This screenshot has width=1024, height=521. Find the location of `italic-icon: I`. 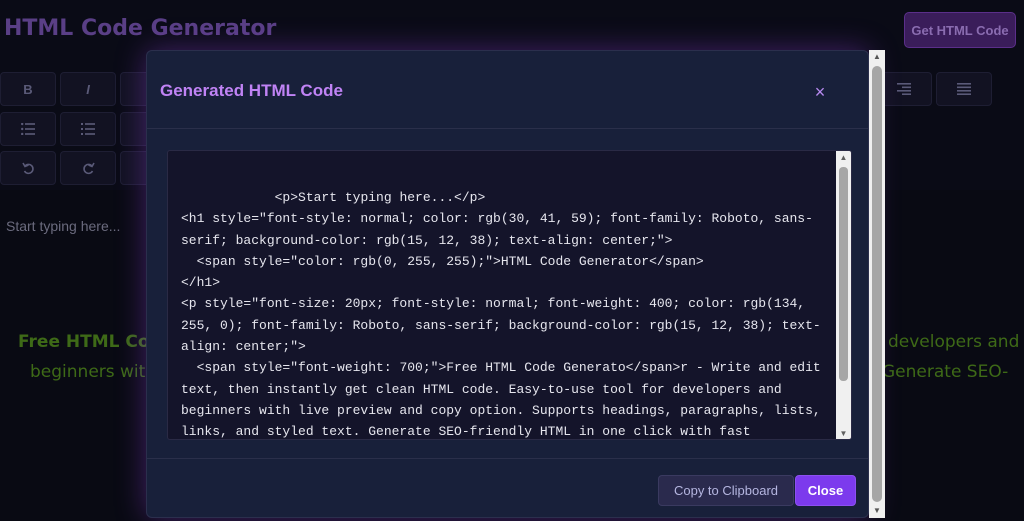

italic-icon: I is located at coordinates (88, 89).